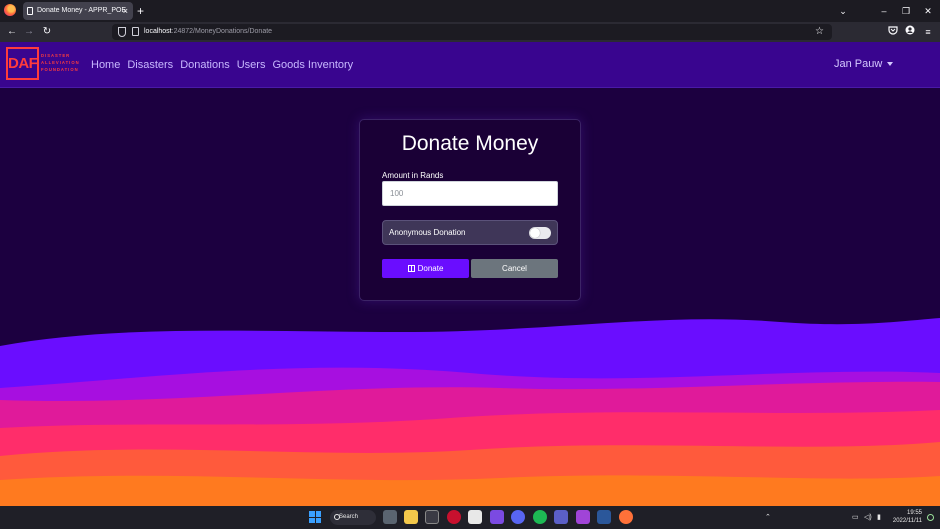  I want to click on page-title: Donate Money, so click(470, 143).